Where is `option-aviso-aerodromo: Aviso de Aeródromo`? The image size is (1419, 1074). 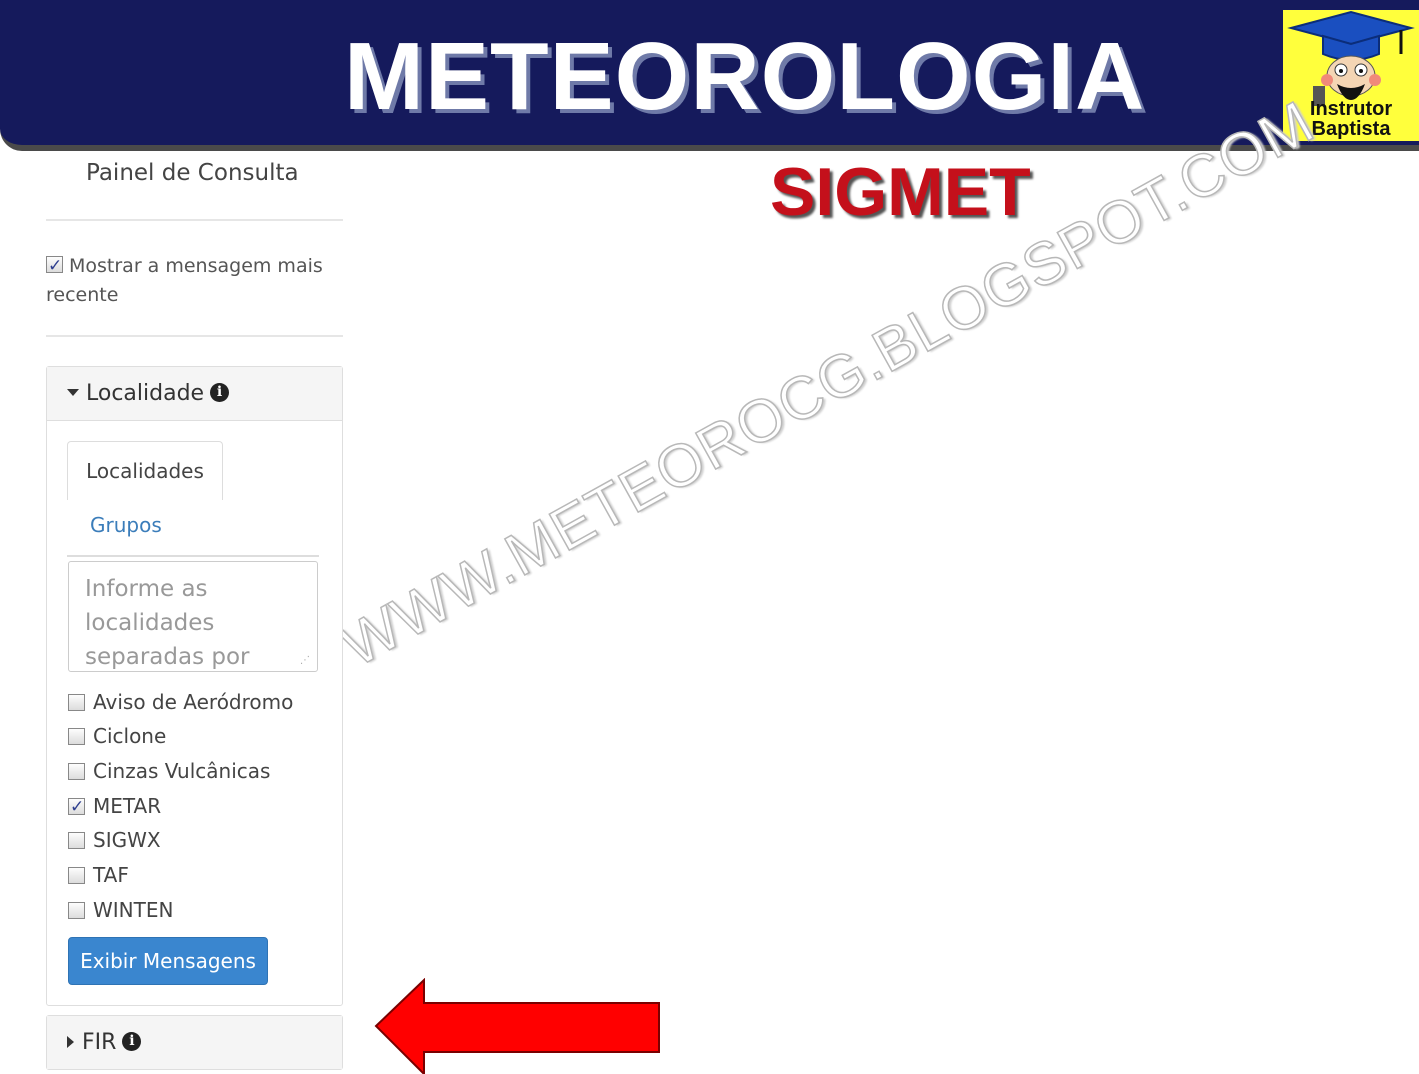
option-aviso-aerodromo: Aviso de Aeródromo is located at coordinates (180, 702).